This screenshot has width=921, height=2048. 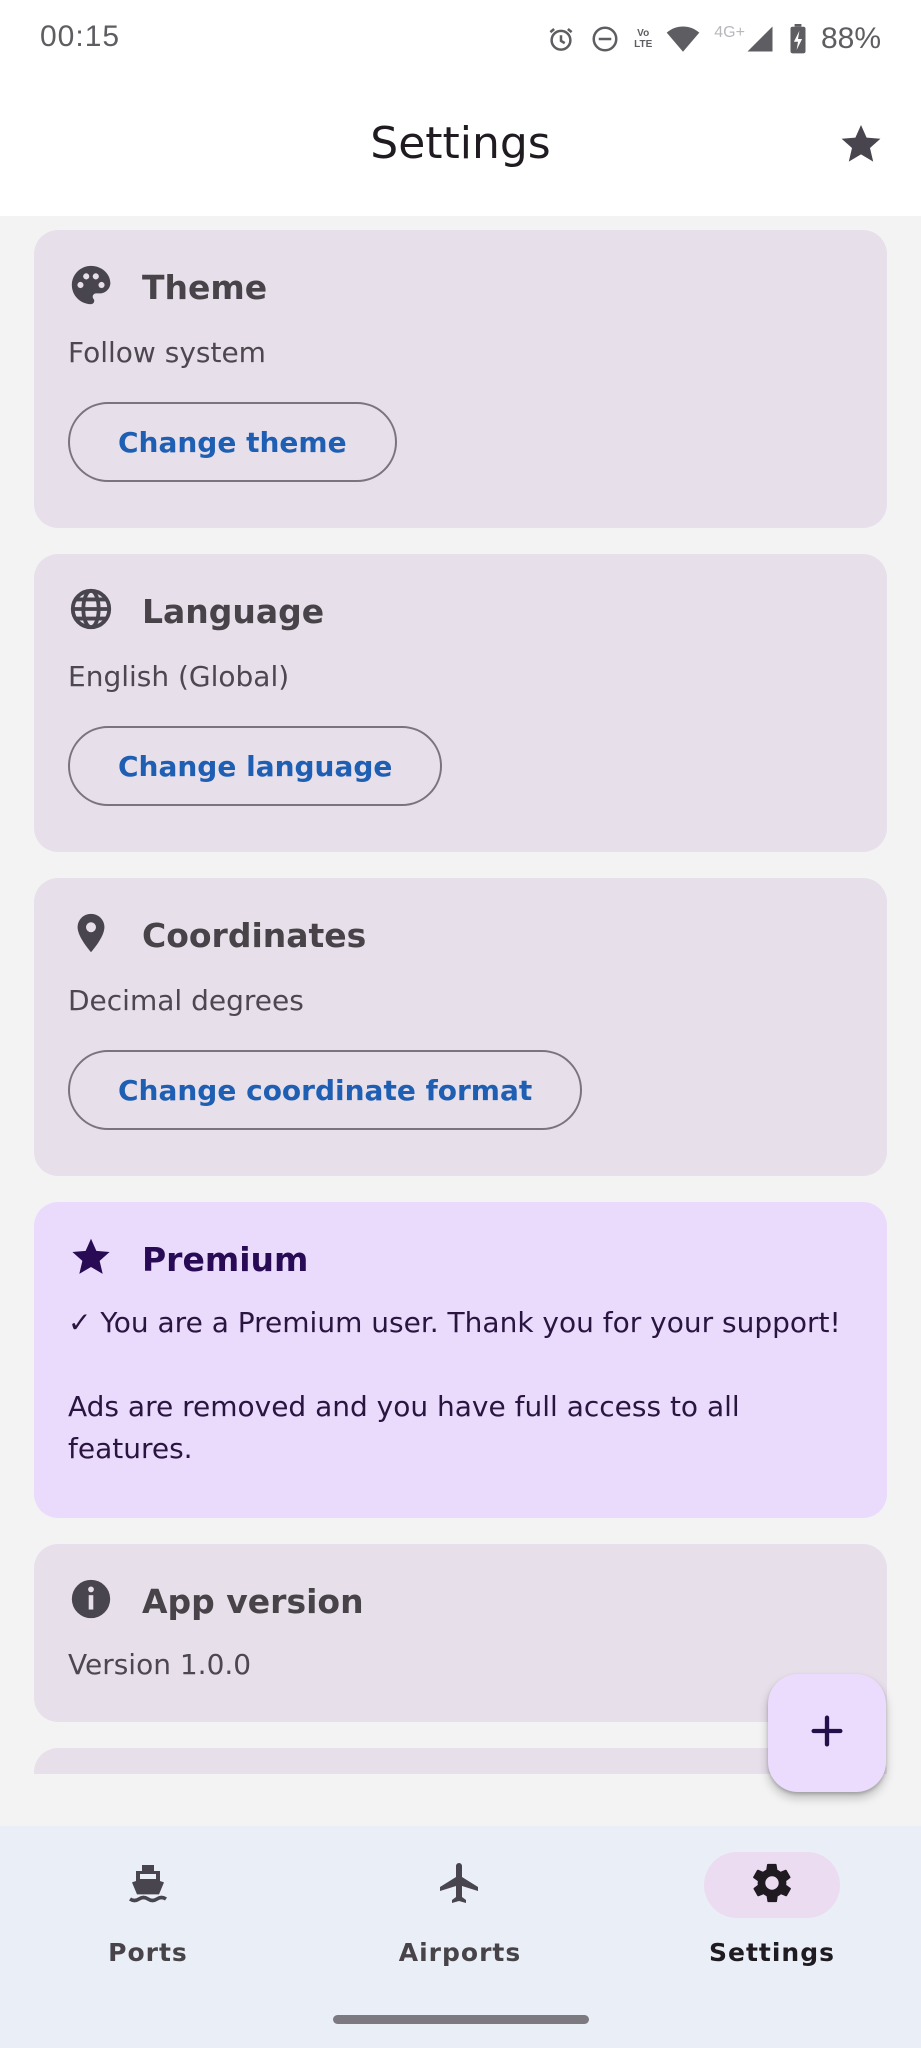 I want to click on battery-percentage: 88%, so click(x=850, y=38).